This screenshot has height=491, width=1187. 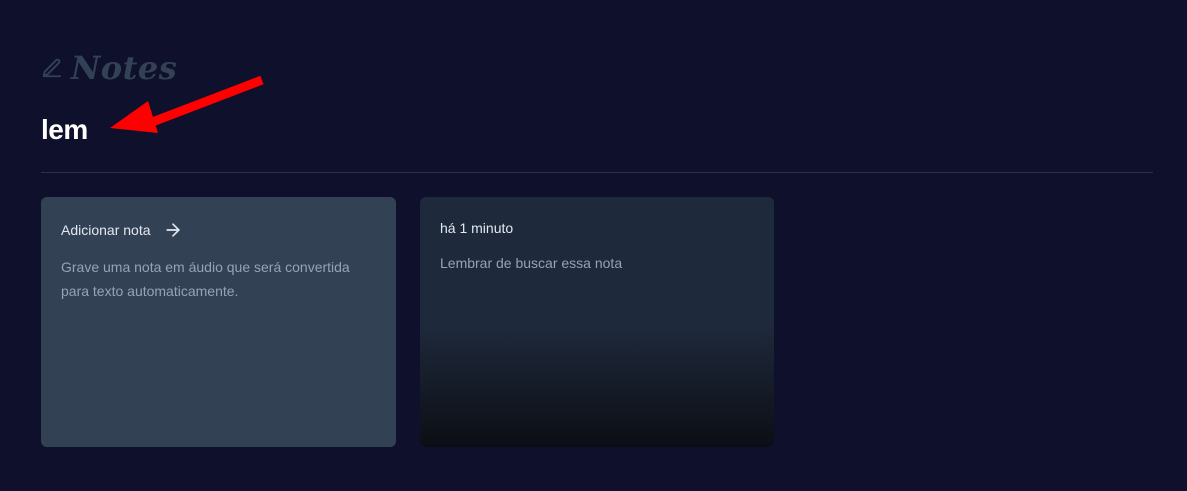 I want to click on pen-icon, so click(x=52, y=68).